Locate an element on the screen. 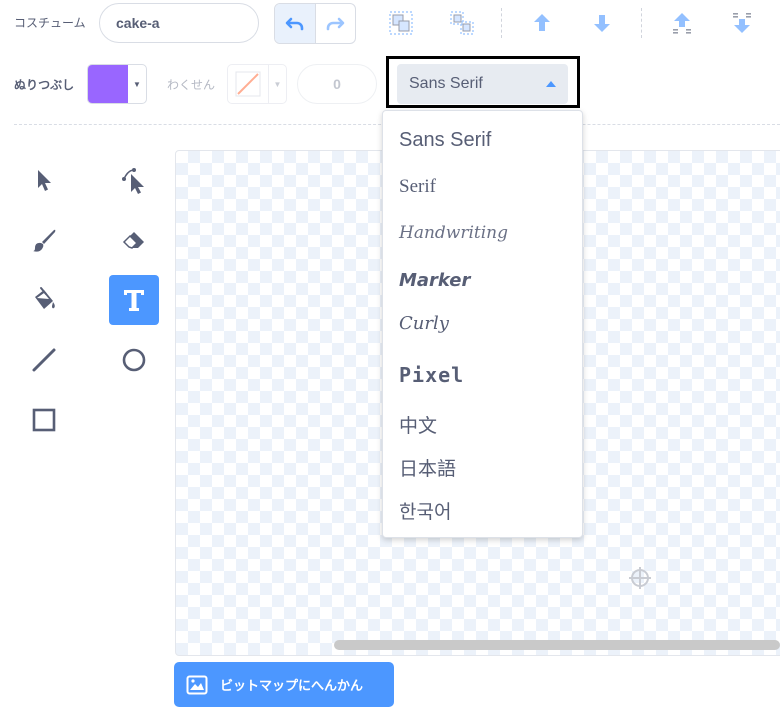  back-button is located at coordinates (742, 23).